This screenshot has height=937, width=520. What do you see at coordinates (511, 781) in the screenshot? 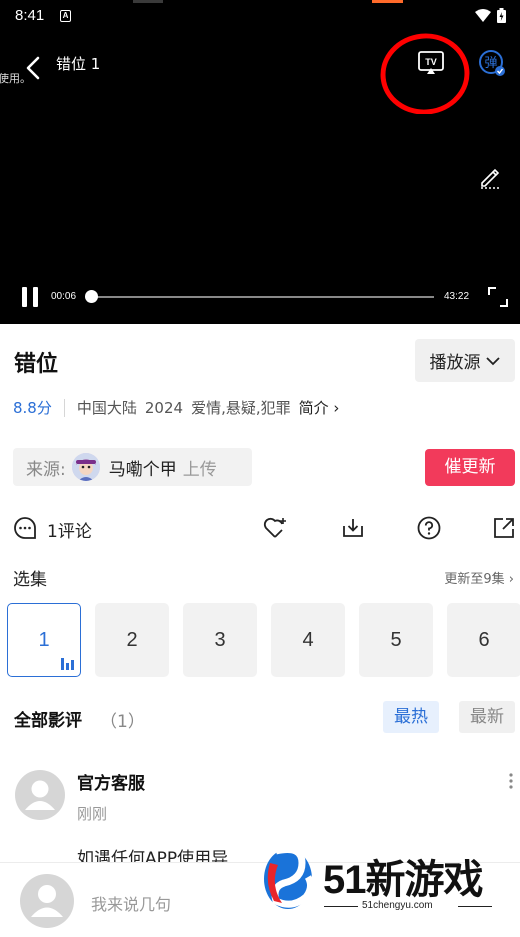
I see `more-vertical-icon` at bounding box center [511, 781].